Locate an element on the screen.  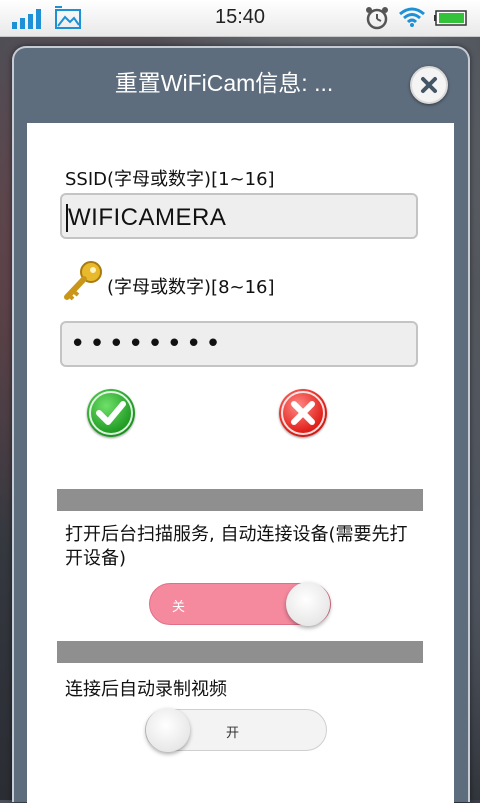
close-button is located at coordinates (429, 85).